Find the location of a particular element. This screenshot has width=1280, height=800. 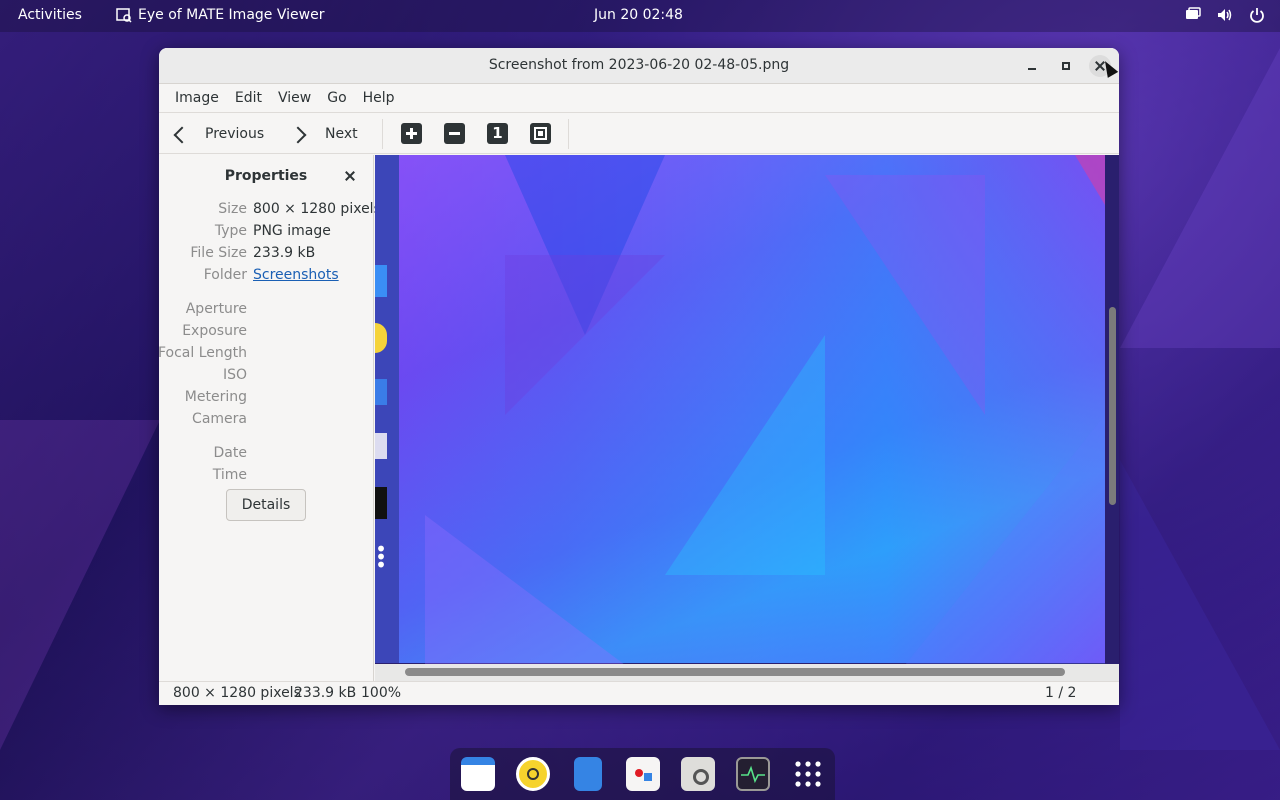

property-row: Date is located at coordinates (266, 456).